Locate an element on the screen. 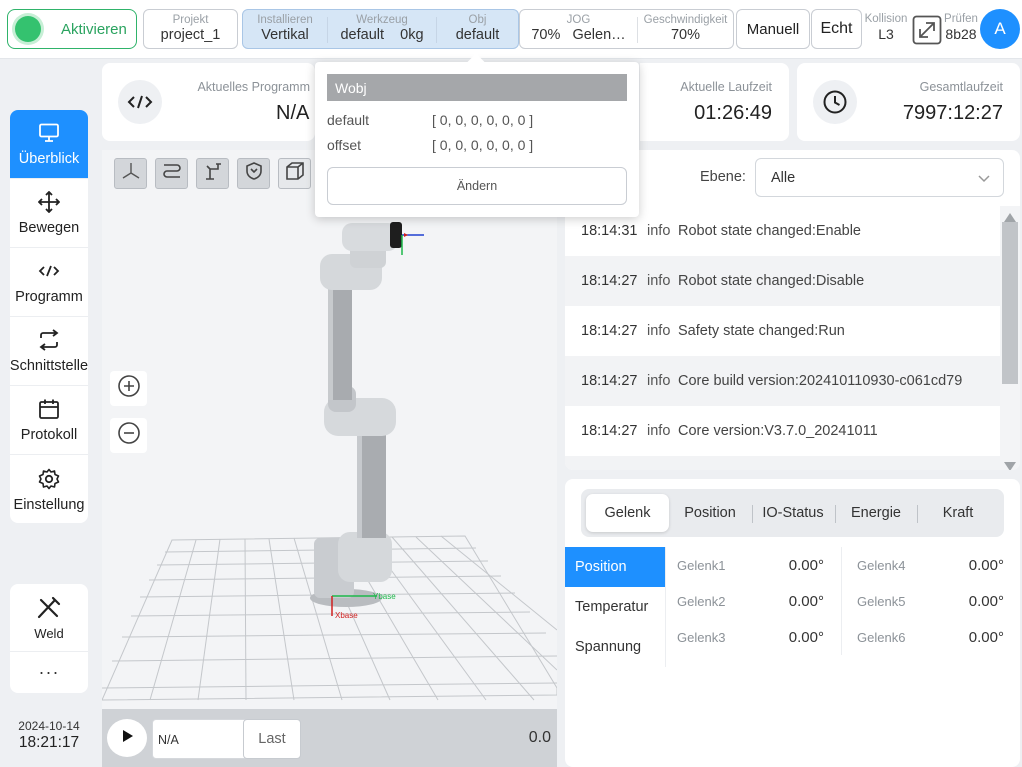 The height and width of the screenshot is (767, 1022). collision-indicator: Kollision L3 is located at coordinates (886, 27).